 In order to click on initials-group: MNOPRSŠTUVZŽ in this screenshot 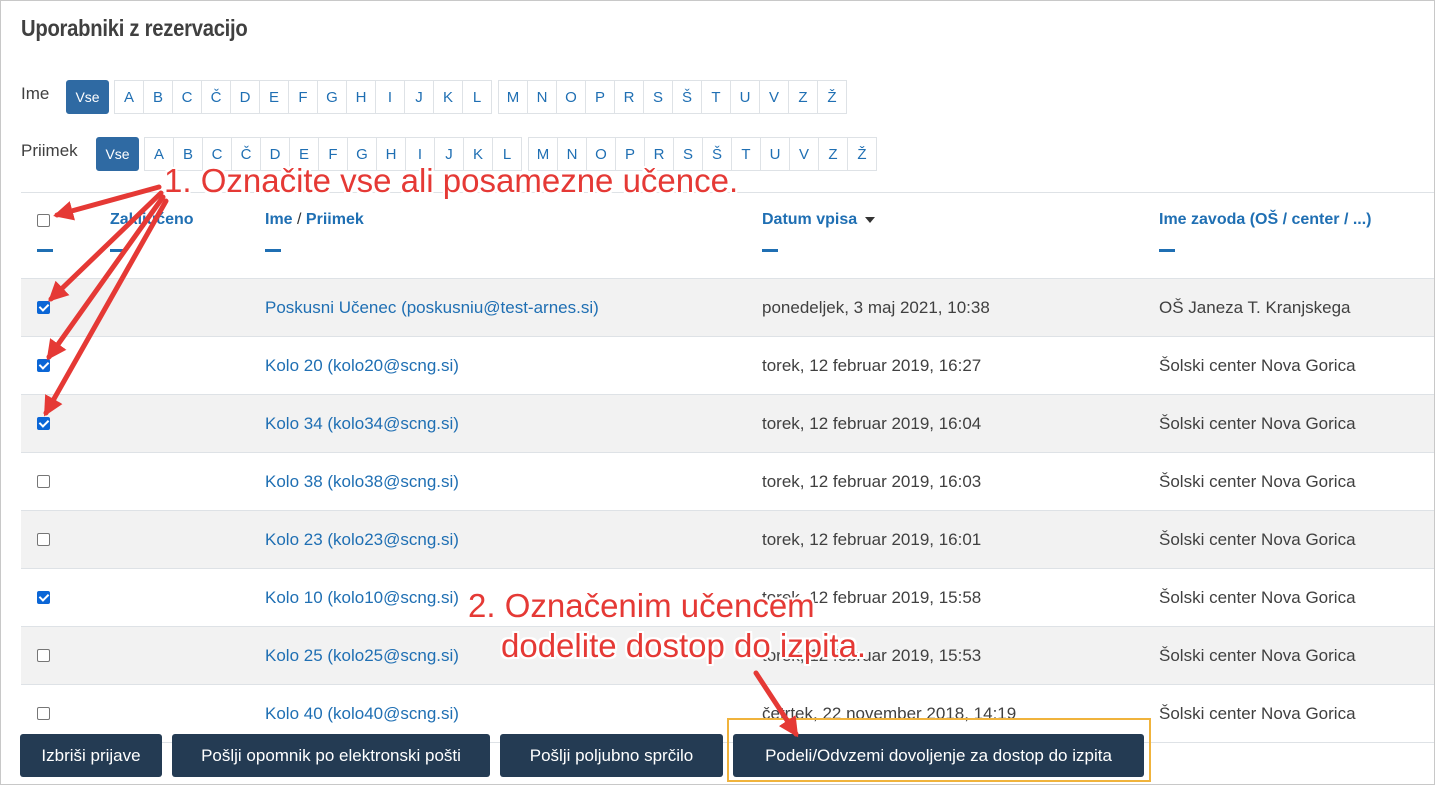, I will do `click(672, 97)`.